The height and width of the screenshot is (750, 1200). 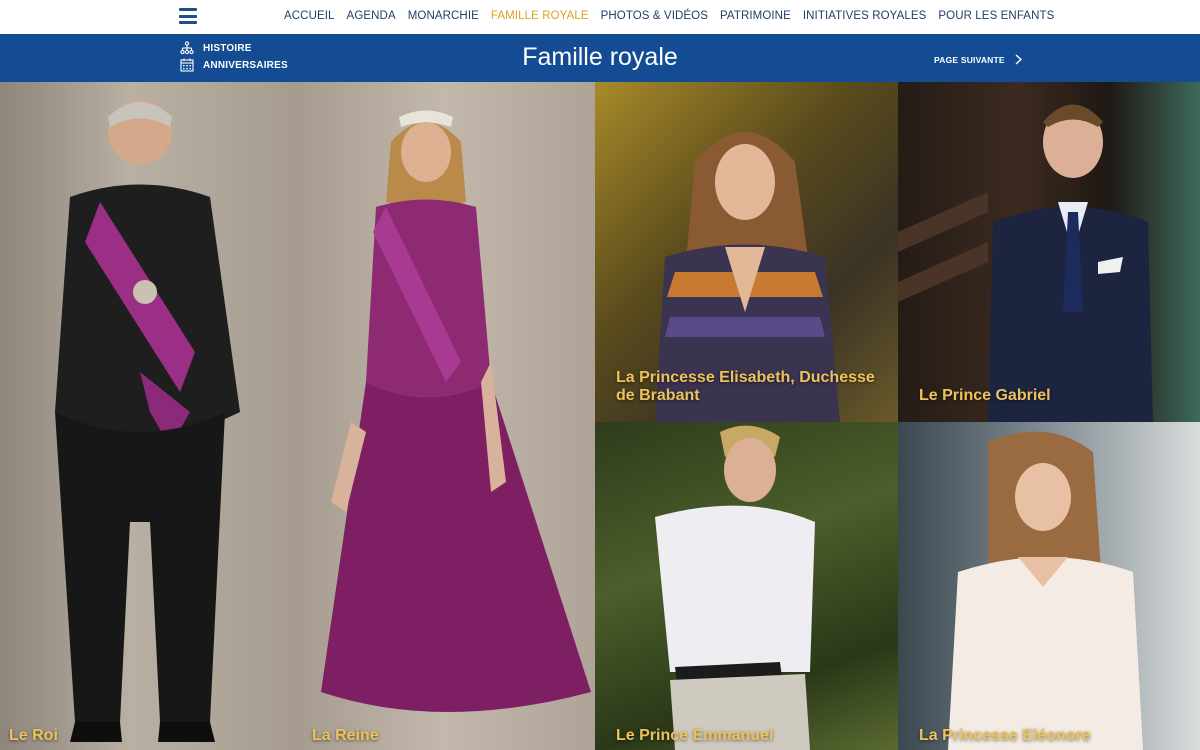 I want to click on nav-item-agenda: AGENDA, so click(x=371, y=16).